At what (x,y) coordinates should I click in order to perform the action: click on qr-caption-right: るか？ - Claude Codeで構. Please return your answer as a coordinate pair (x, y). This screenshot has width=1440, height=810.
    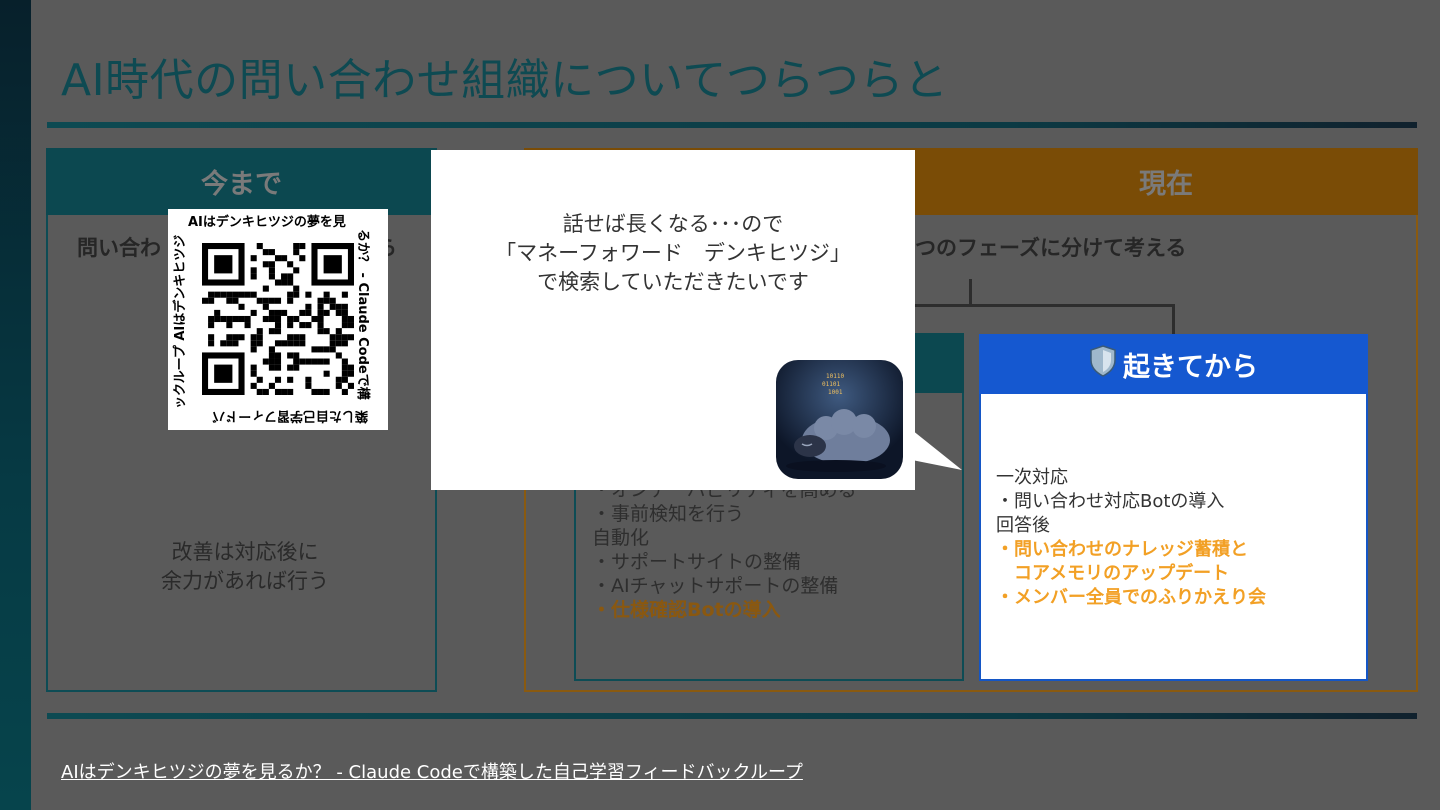
    Looking at the image, I should click on (362, 314).